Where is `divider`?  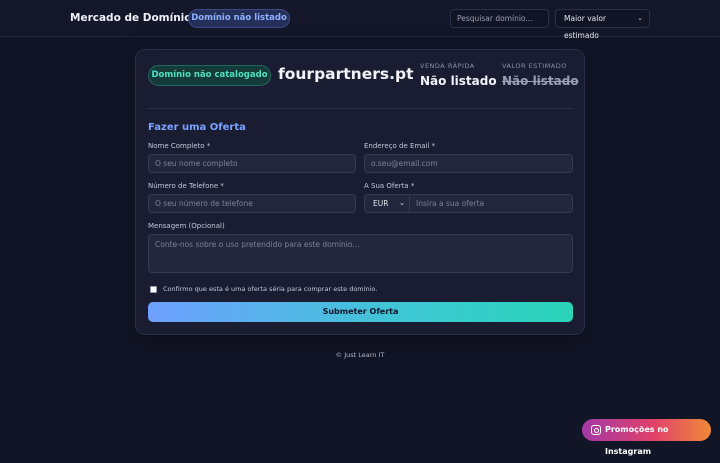 divider is located at coordinates (361, 108).